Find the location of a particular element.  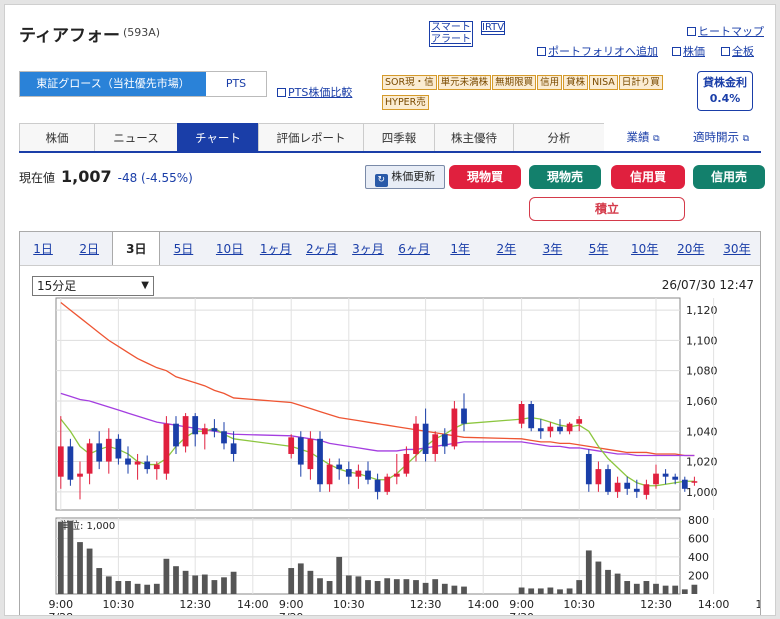

period-tab: 10年 is located at coordinates (645, 248).